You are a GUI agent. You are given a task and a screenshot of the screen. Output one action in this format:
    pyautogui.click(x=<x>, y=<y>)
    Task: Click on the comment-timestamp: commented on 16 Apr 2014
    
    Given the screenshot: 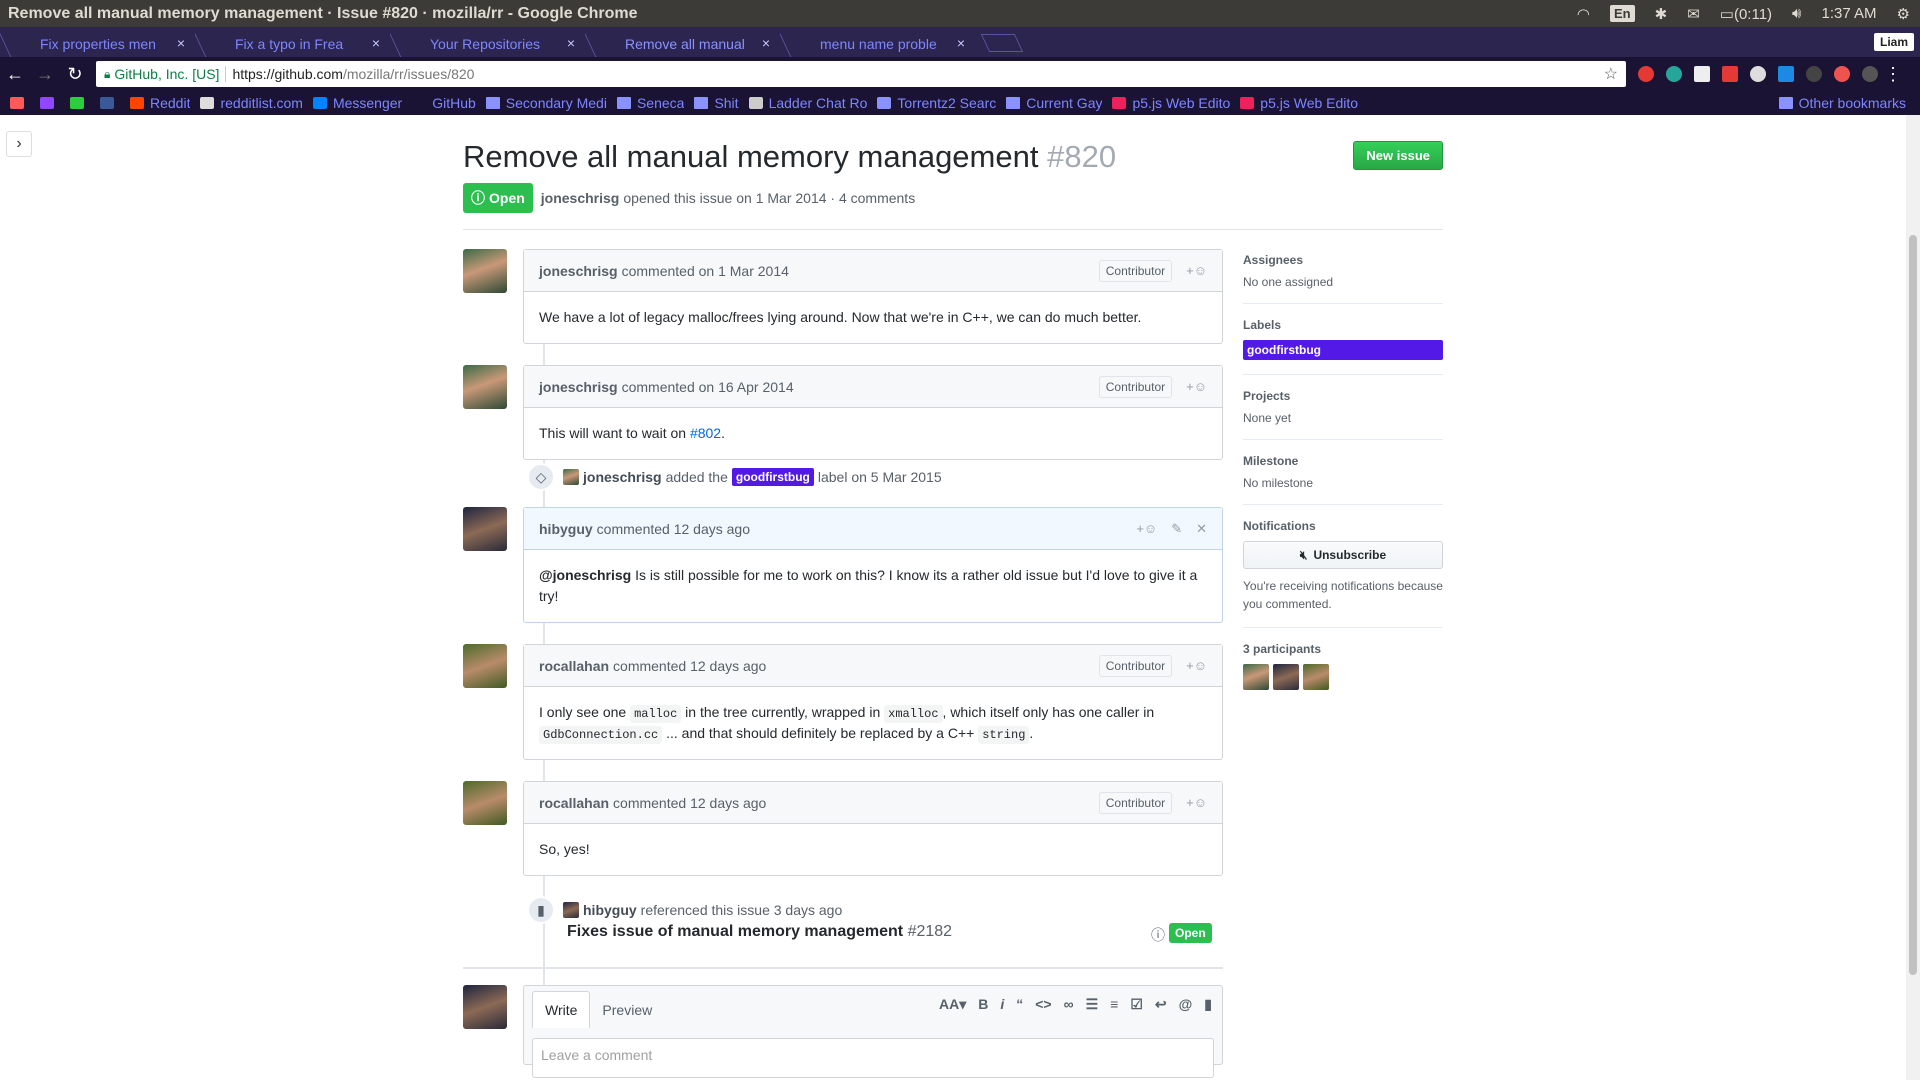 What is the action you would take?
    pyautogui.click(x=708, y=387)
    